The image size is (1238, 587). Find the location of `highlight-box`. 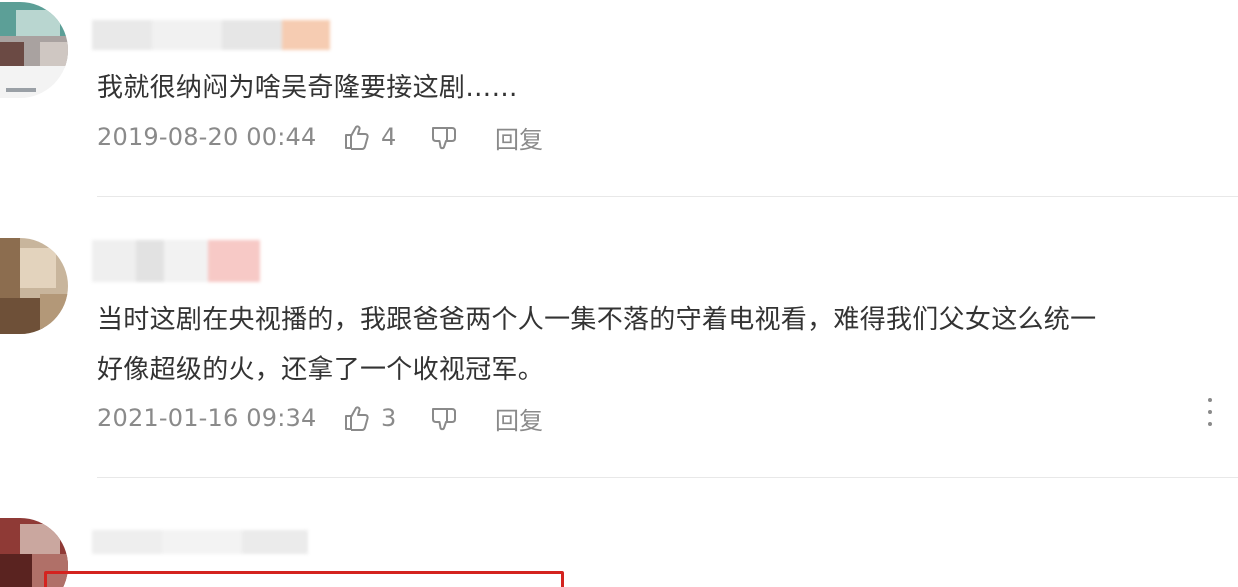

highlight-box is located at coordinates (304, 579).